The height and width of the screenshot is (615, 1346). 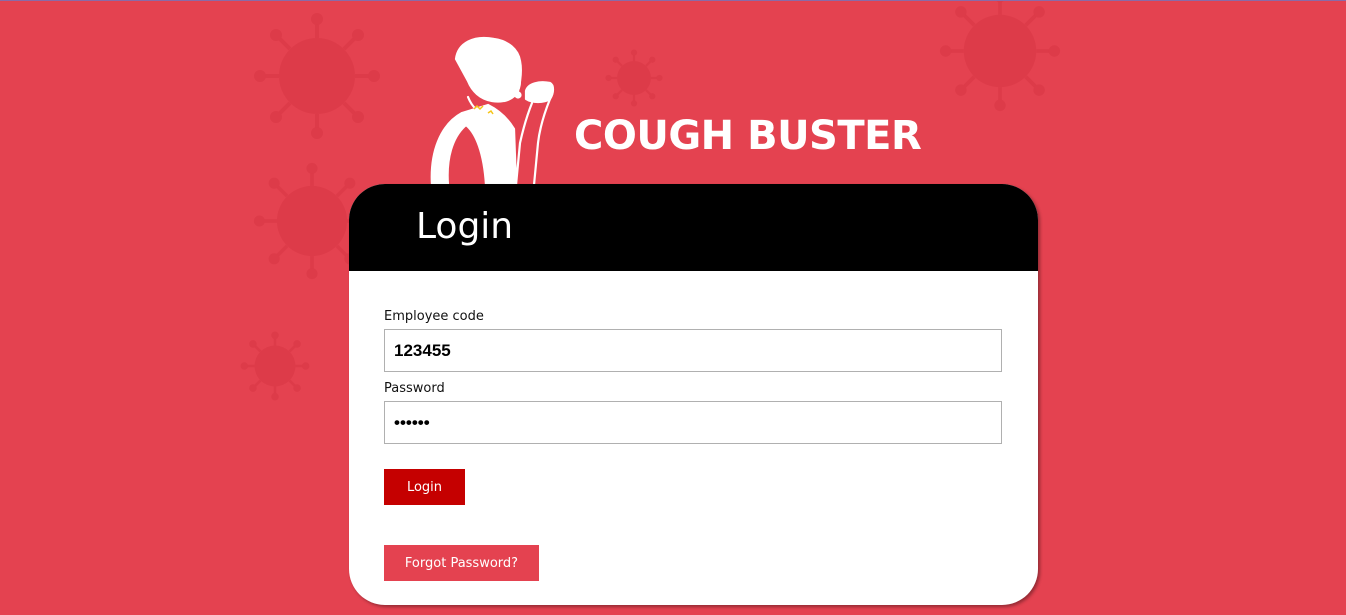 I want to click on coughing-man-icon, so click(x=492, y=110).